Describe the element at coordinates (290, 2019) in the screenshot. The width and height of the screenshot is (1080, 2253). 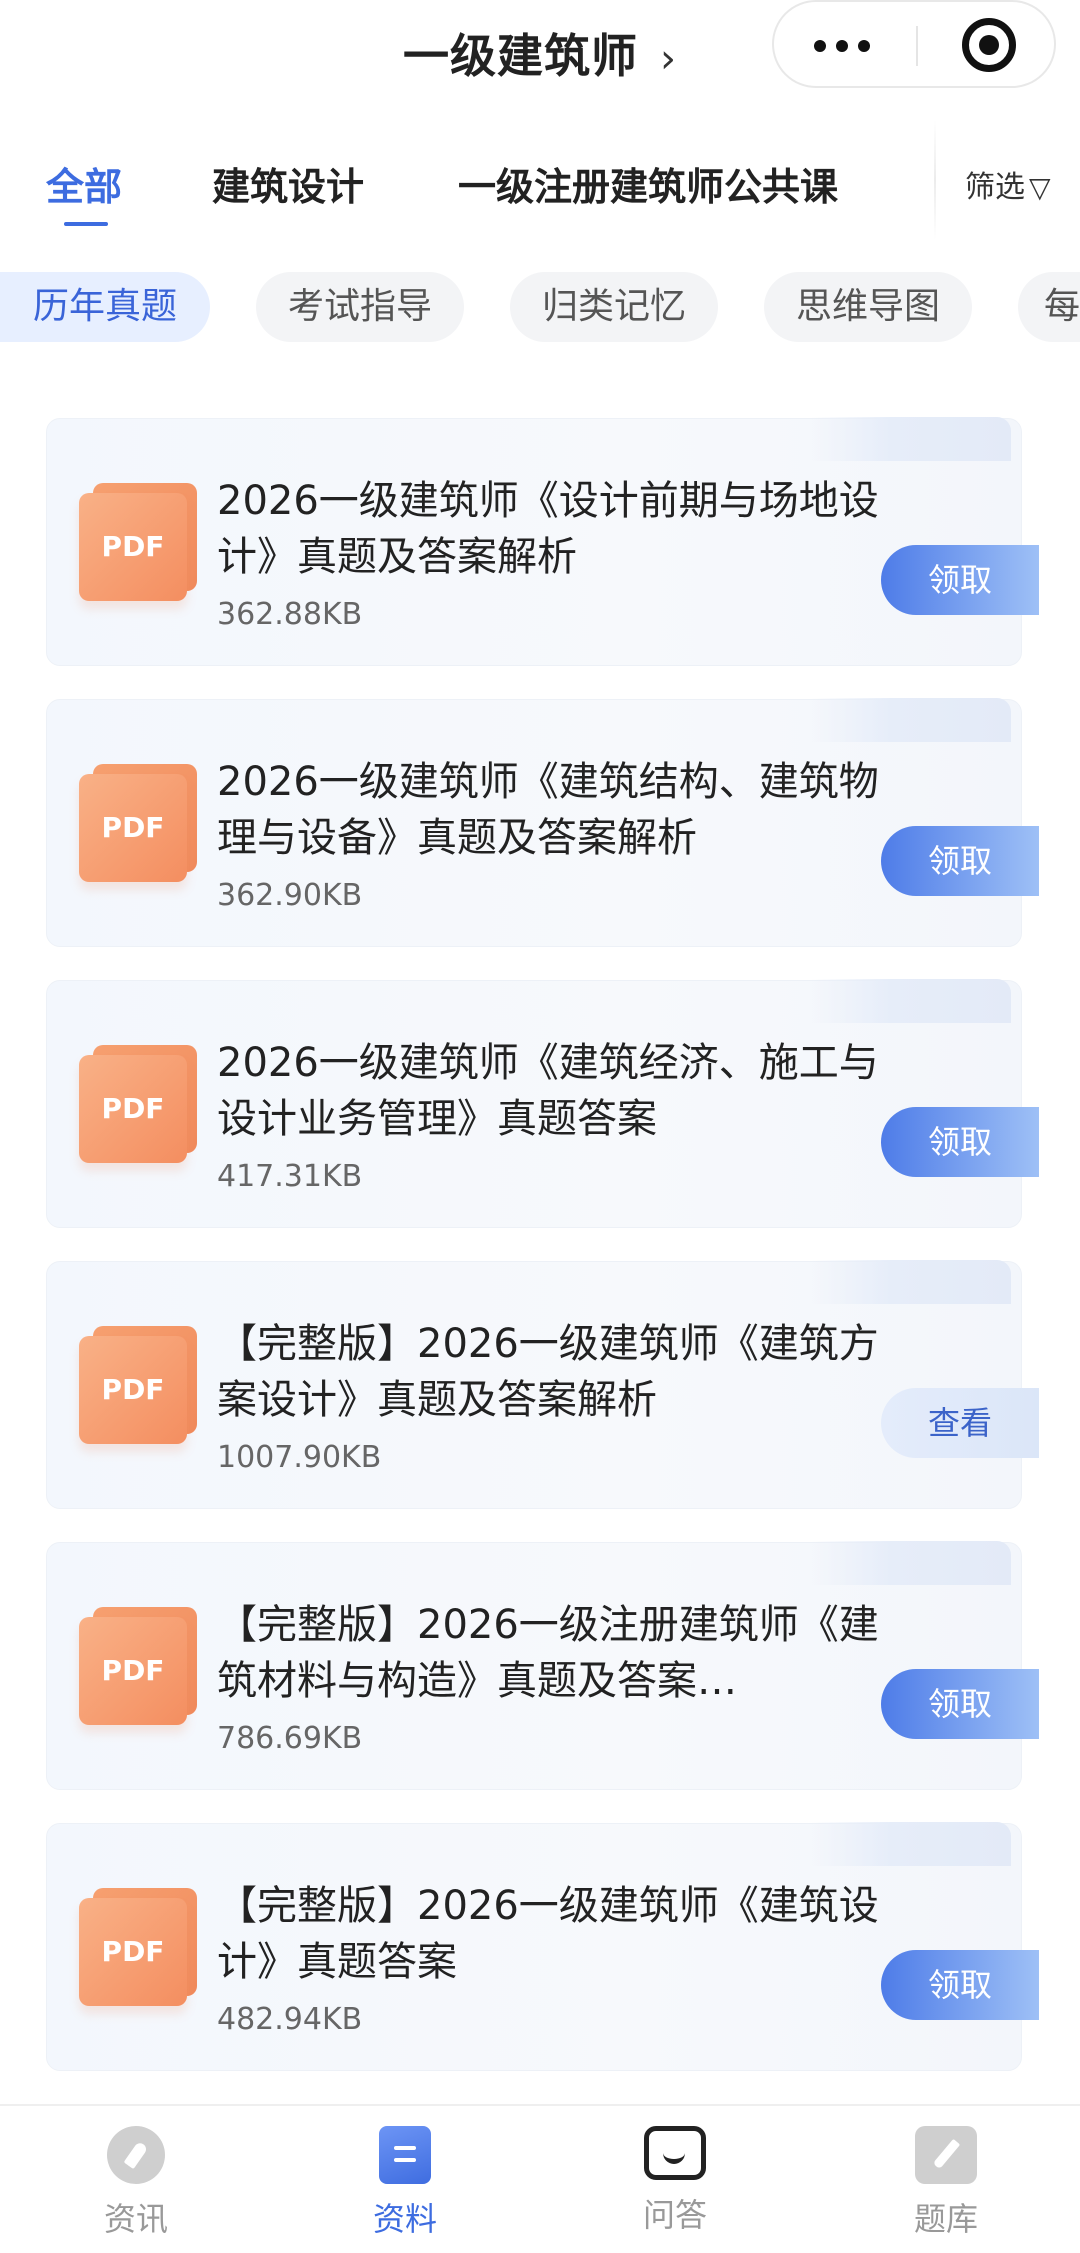
I see `file-size: 482.94KB` at that location.